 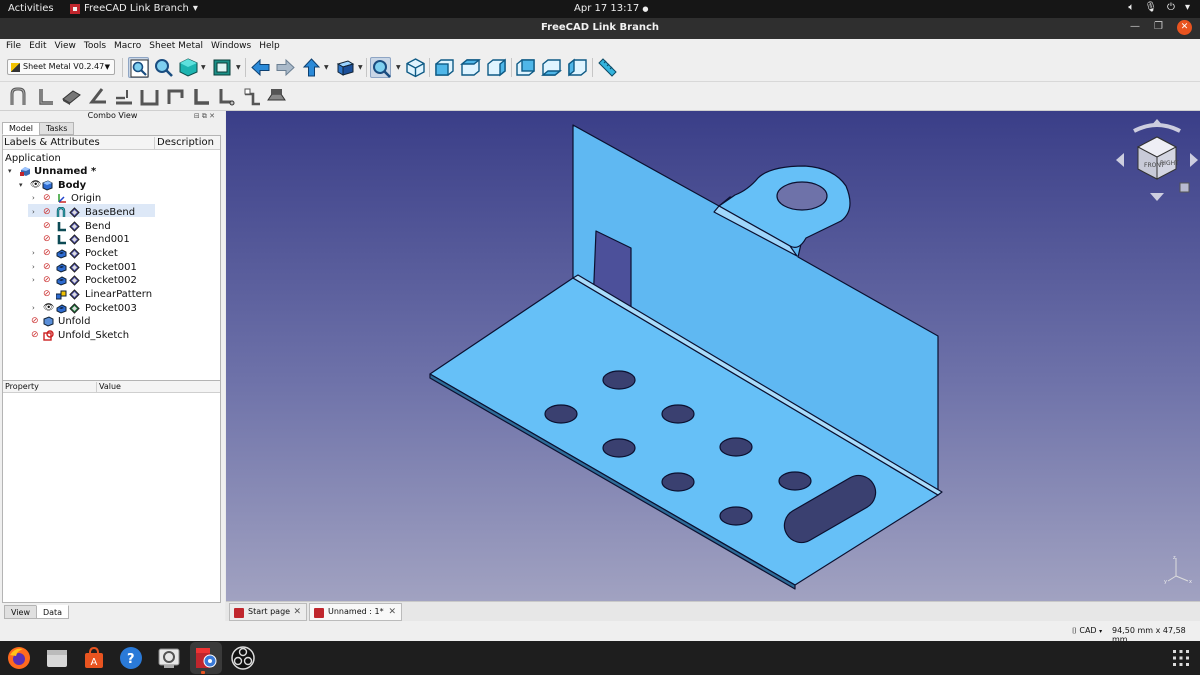 I want to click on view-top-button, so click(x=470, y=67).